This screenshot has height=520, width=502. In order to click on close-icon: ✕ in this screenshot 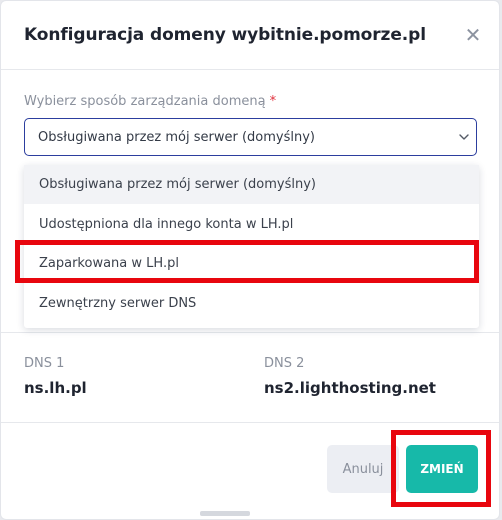, I will do `click(473, 35)`.